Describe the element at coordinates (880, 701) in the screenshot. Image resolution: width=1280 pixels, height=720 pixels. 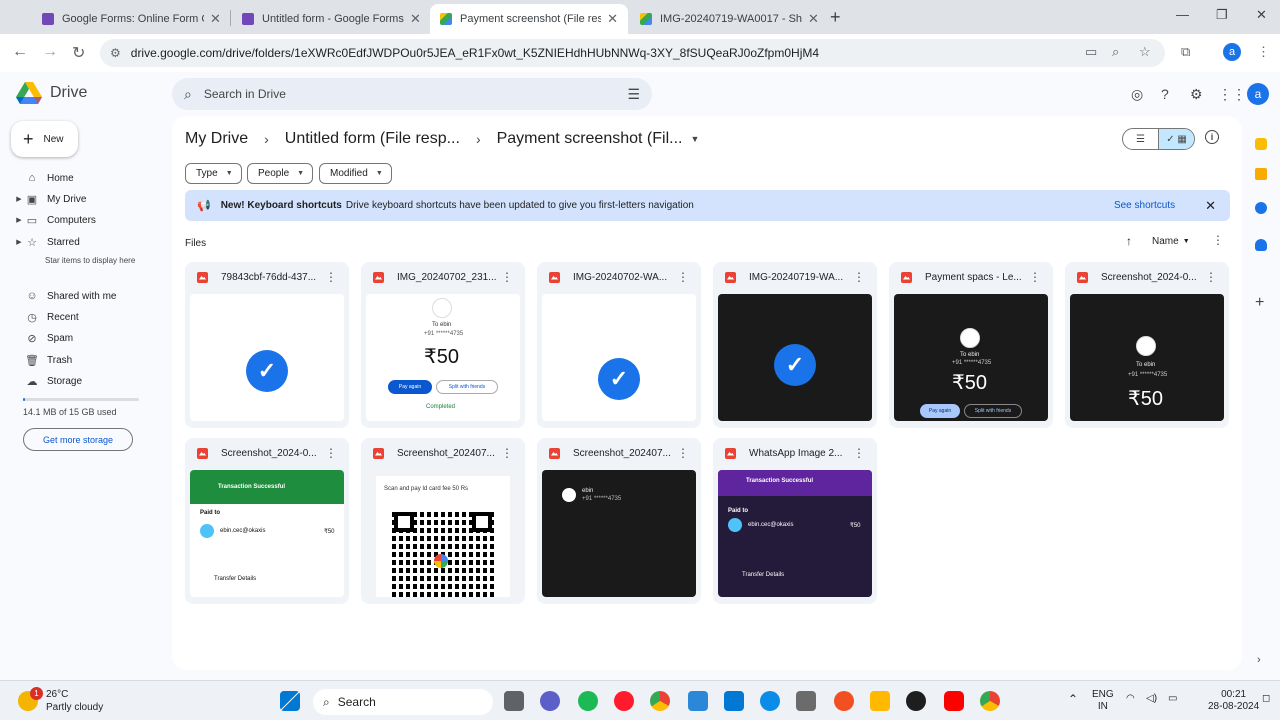
I see `file-explorer-icon` at that location.